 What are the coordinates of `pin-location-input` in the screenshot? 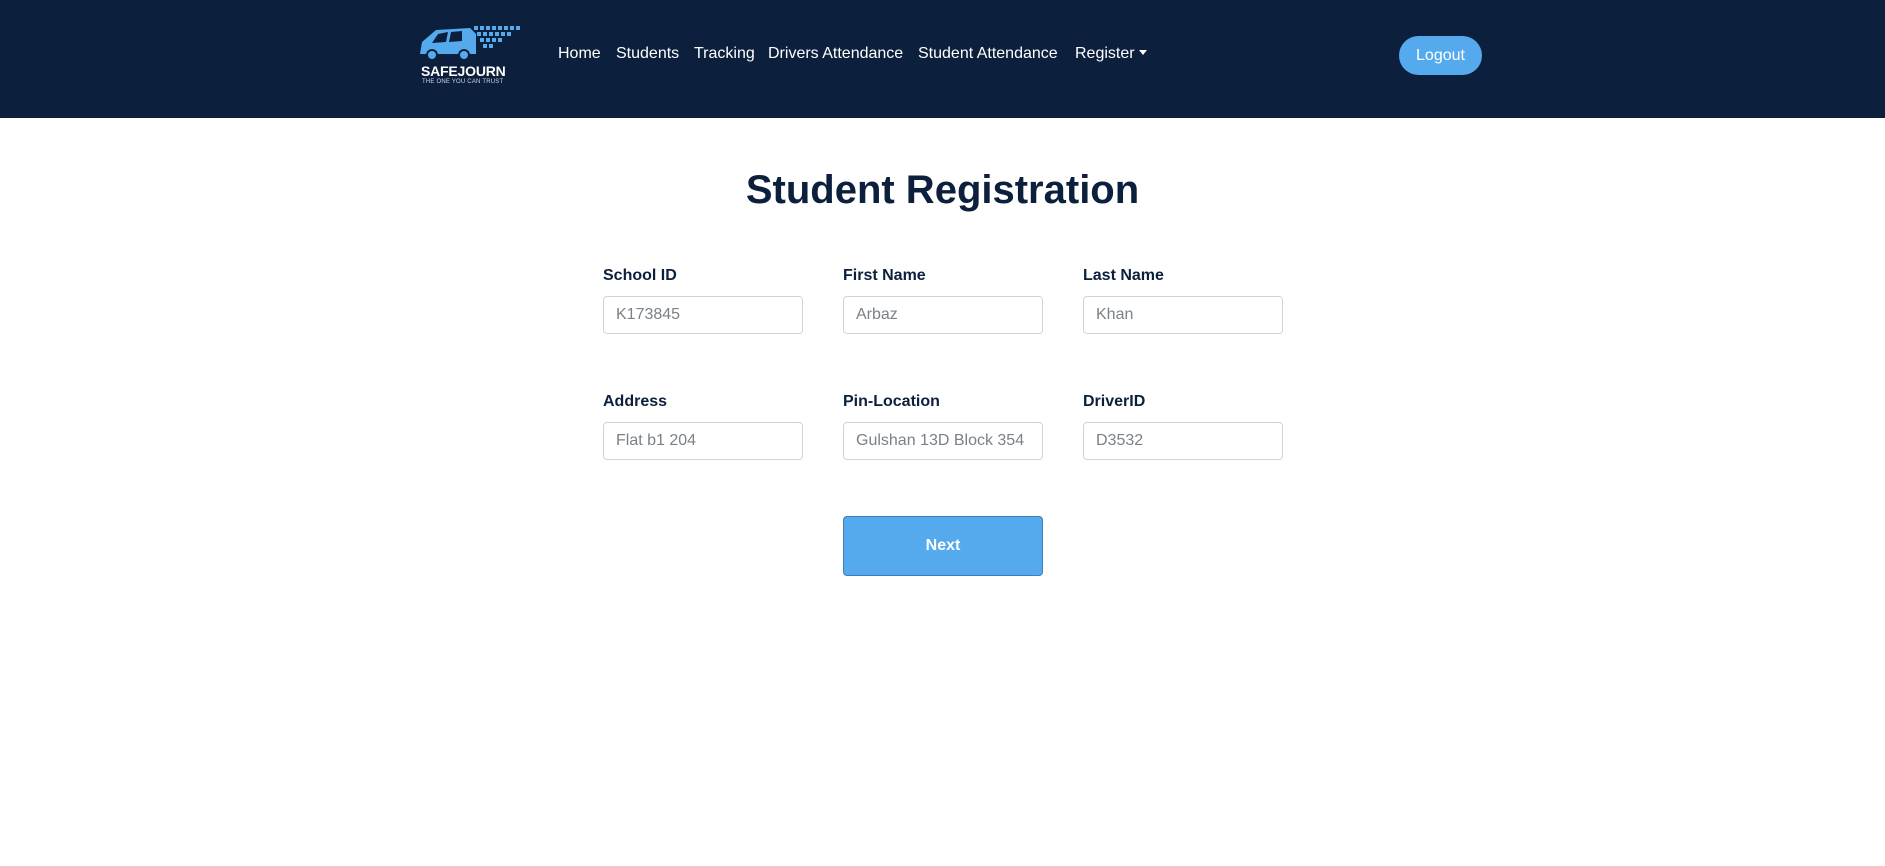 It's located at (943, 441).